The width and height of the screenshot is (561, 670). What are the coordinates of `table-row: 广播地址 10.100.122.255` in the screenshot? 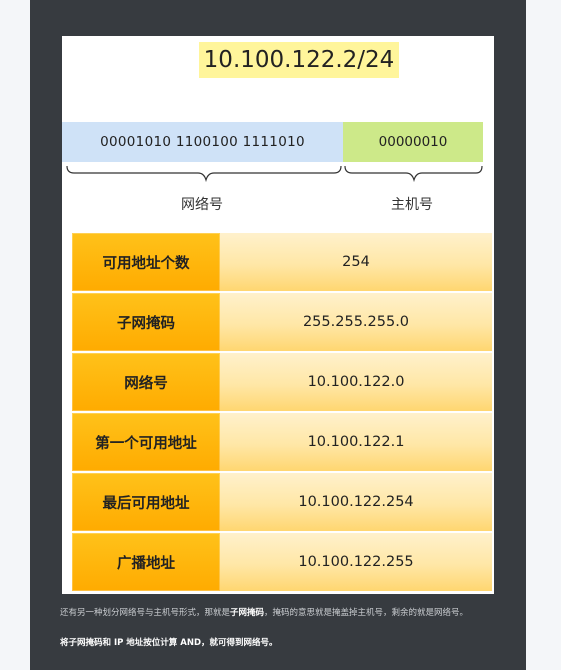 It's located at (282, 562).